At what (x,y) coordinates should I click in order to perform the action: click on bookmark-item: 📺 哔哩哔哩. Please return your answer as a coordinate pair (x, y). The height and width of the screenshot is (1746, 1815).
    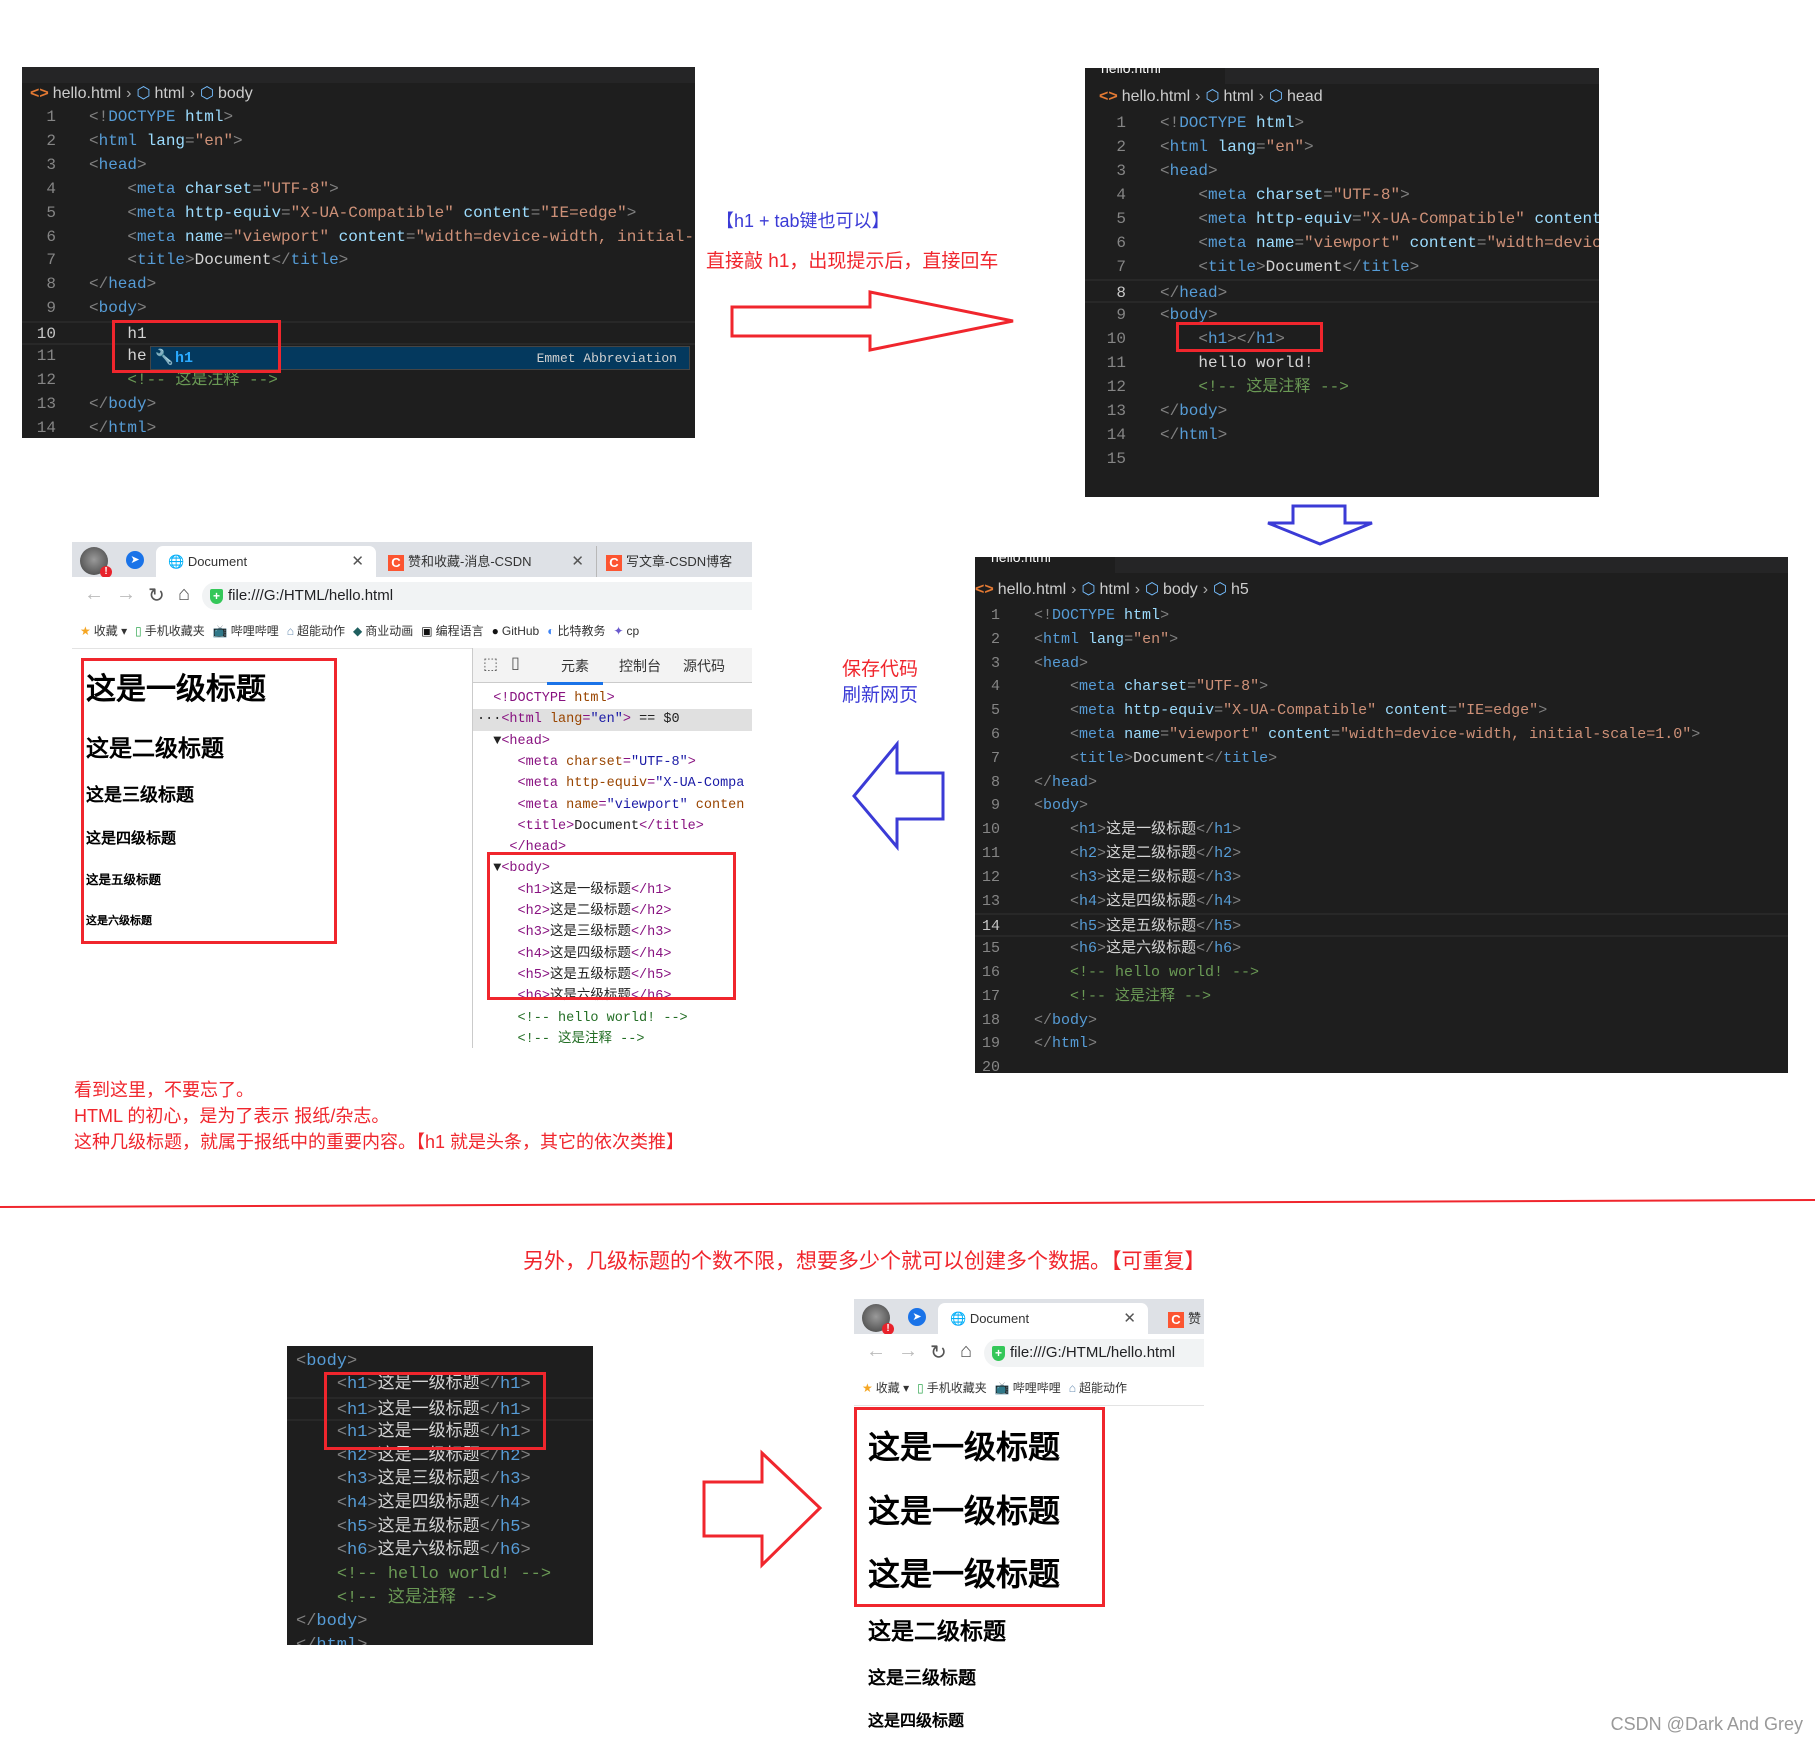
    Looking at the image, I should click on (246, 631).